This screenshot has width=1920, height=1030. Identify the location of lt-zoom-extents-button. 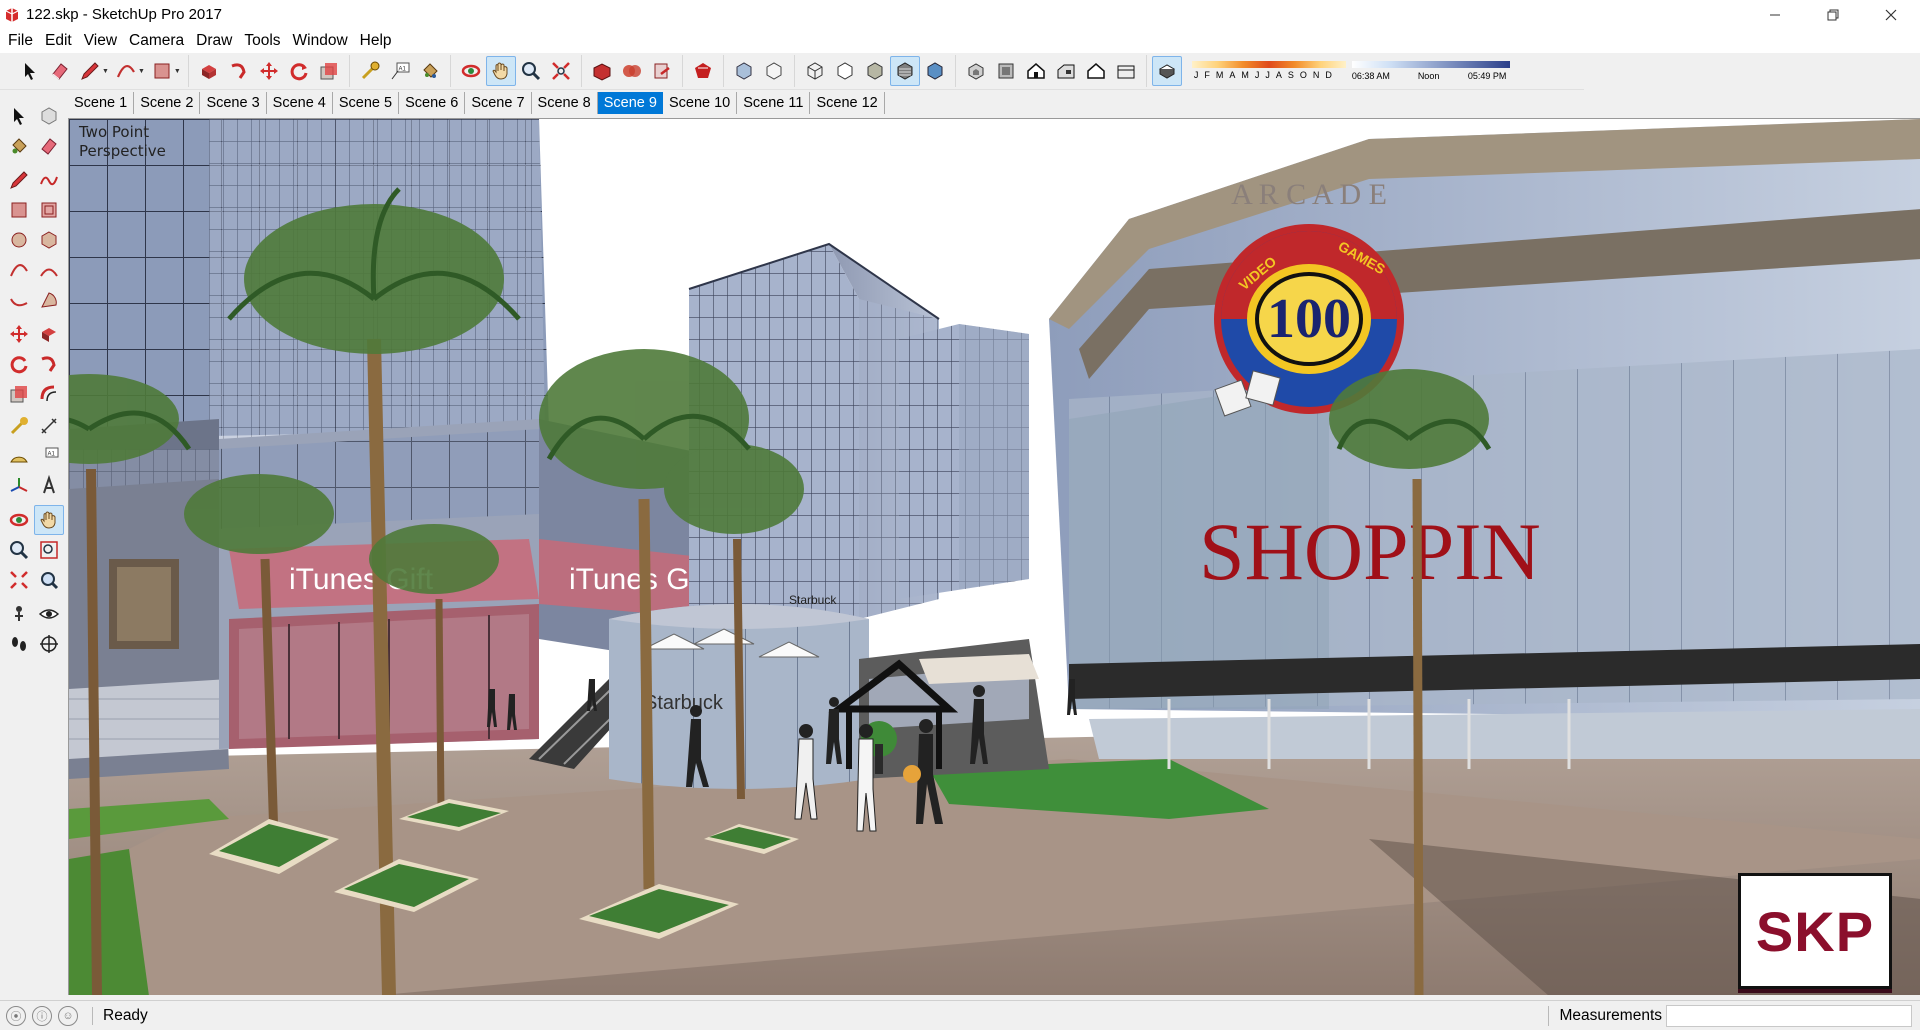
(19, 580).